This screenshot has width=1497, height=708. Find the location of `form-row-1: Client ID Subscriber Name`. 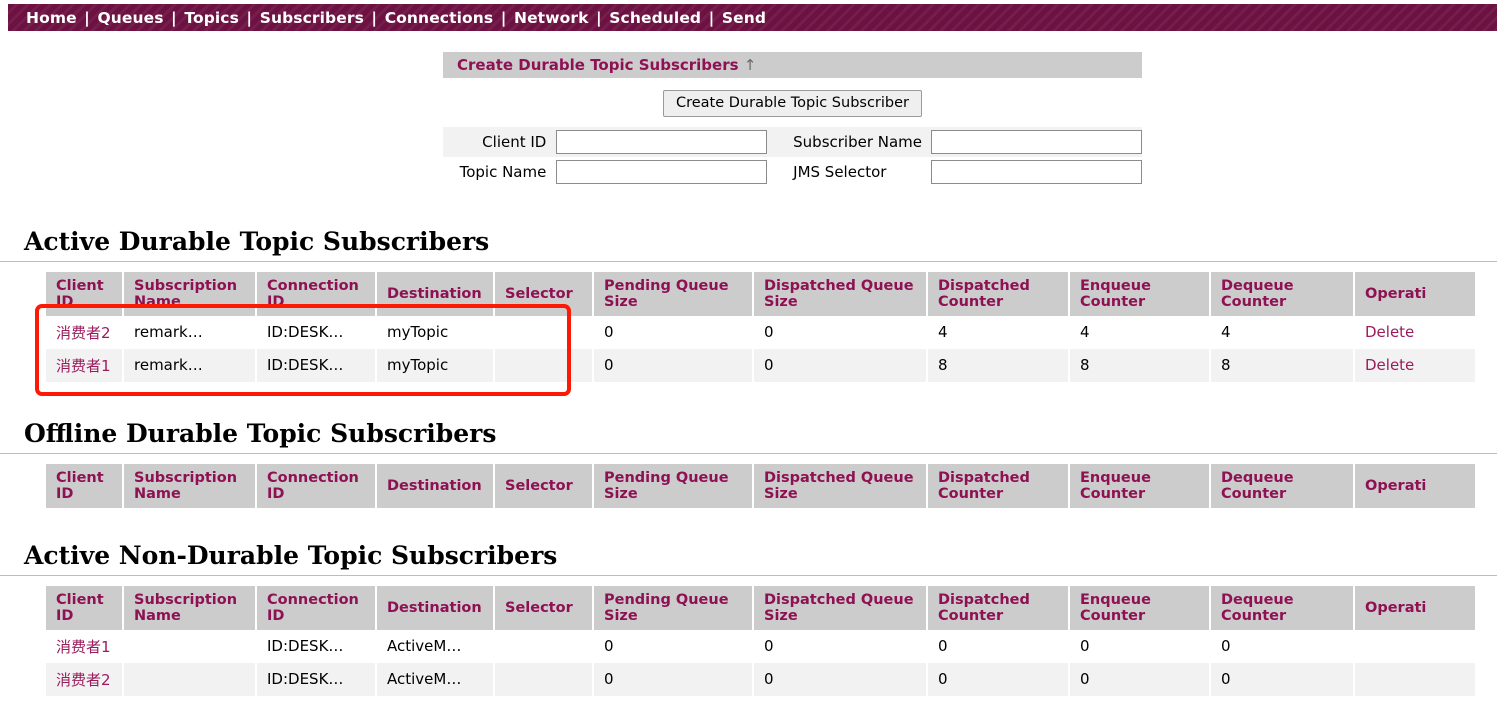

form-row-1: Client ID Subscriber Name is located at coordinates (792, 142).